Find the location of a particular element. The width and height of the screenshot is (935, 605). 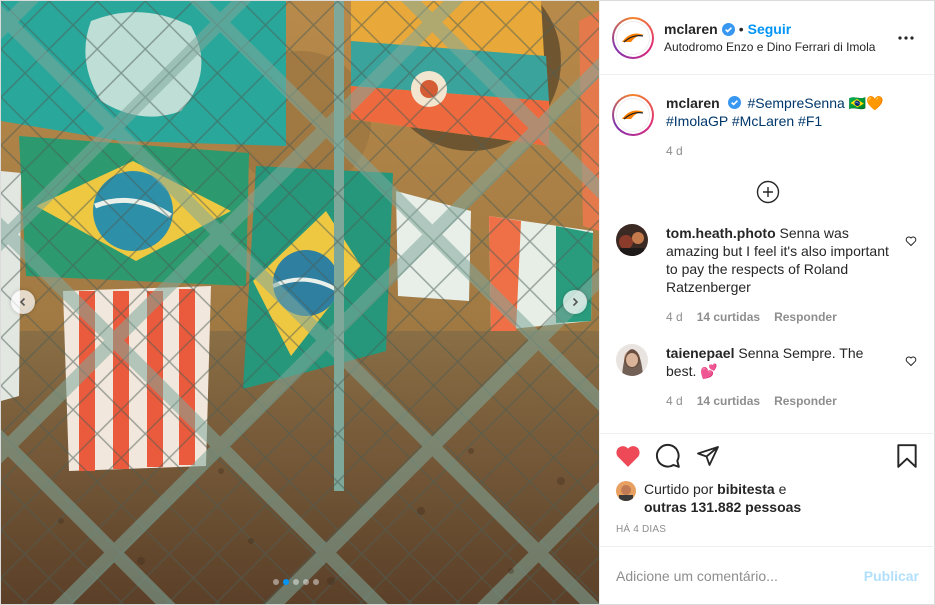

likes-prefix: Curtido por is located at coordinates (679, 489).